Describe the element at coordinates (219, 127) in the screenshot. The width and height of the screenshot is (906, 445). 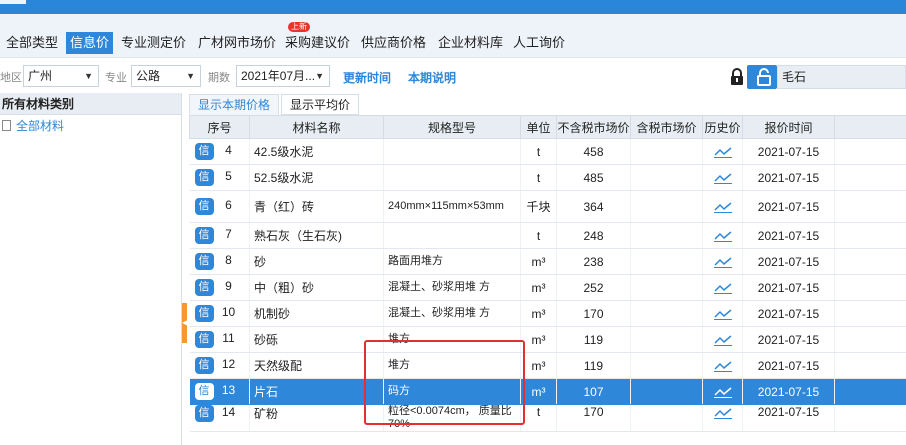
I see `col-header-no: 序号` at that location.